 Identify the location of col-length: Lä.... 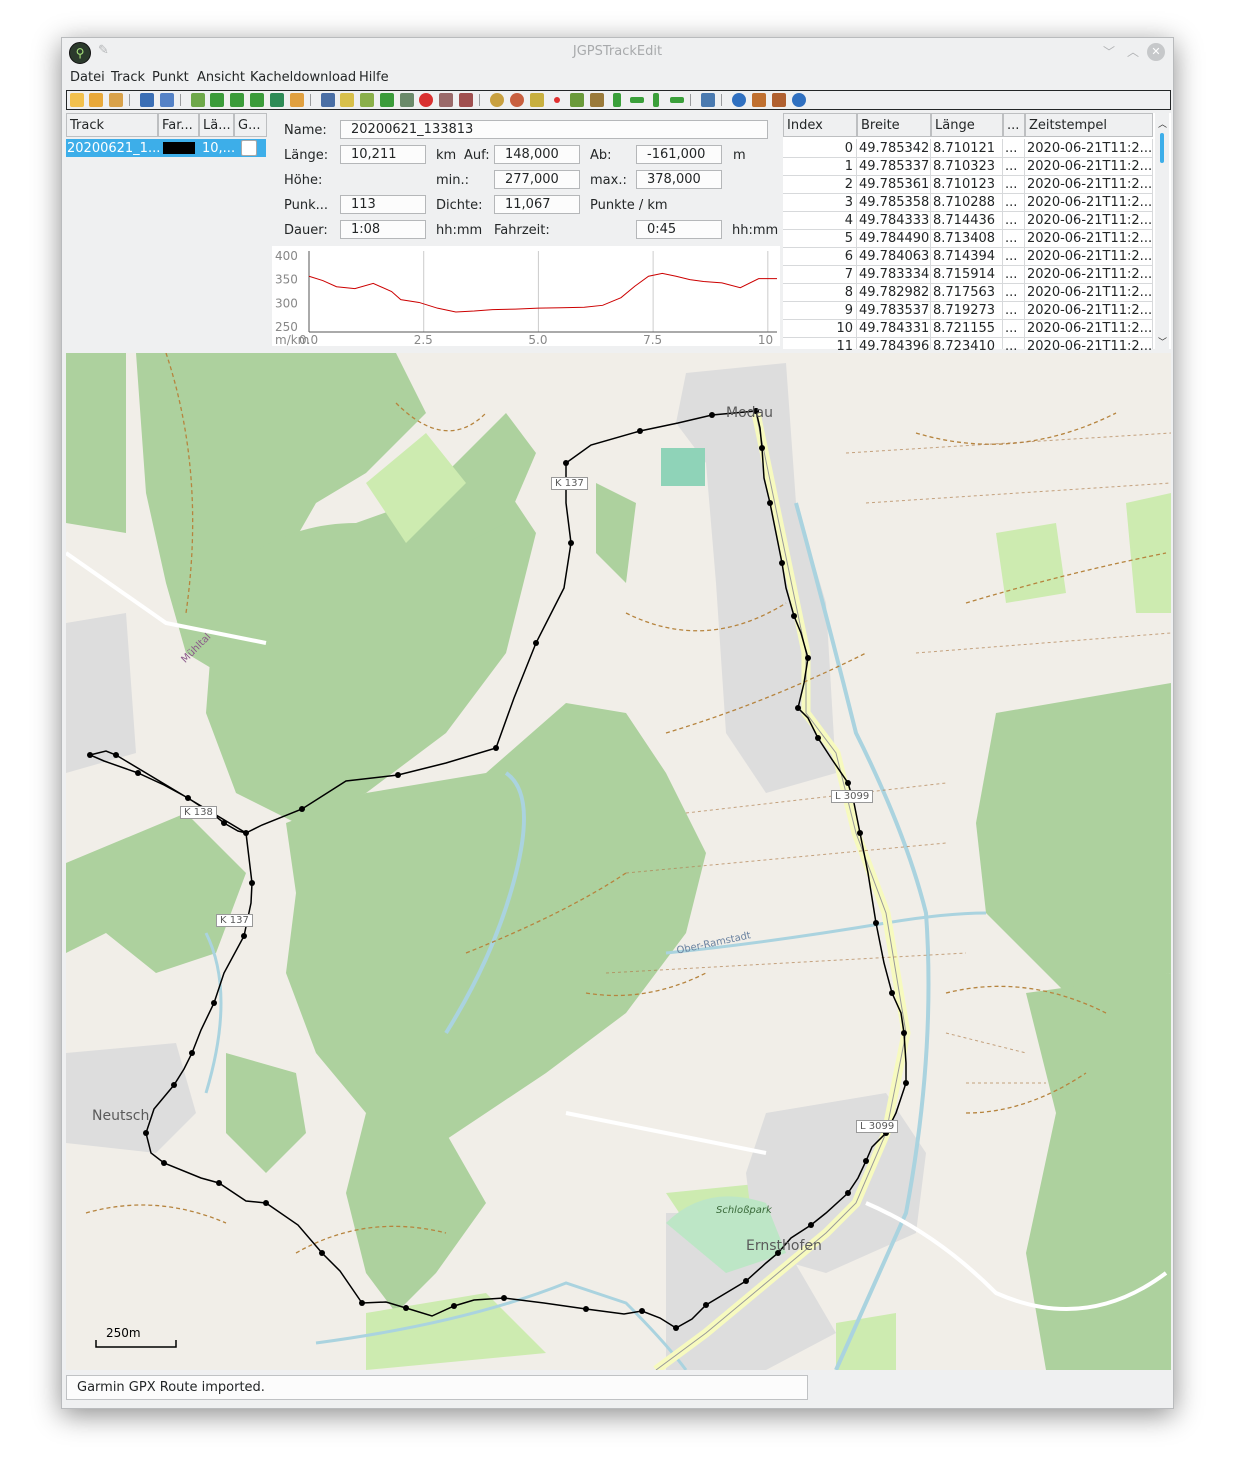
(216, 125).